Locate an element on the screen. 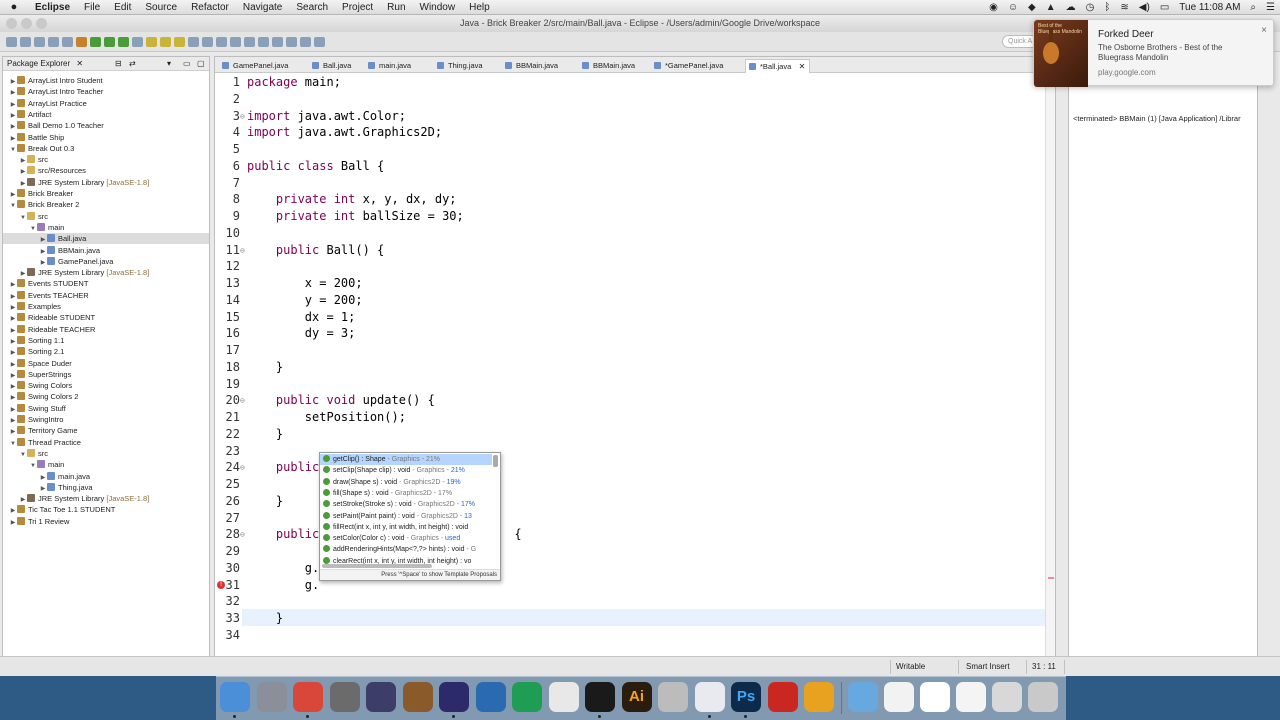  tree-item: ▶ Sorting 1.1 is located at coordinates (106, 340).